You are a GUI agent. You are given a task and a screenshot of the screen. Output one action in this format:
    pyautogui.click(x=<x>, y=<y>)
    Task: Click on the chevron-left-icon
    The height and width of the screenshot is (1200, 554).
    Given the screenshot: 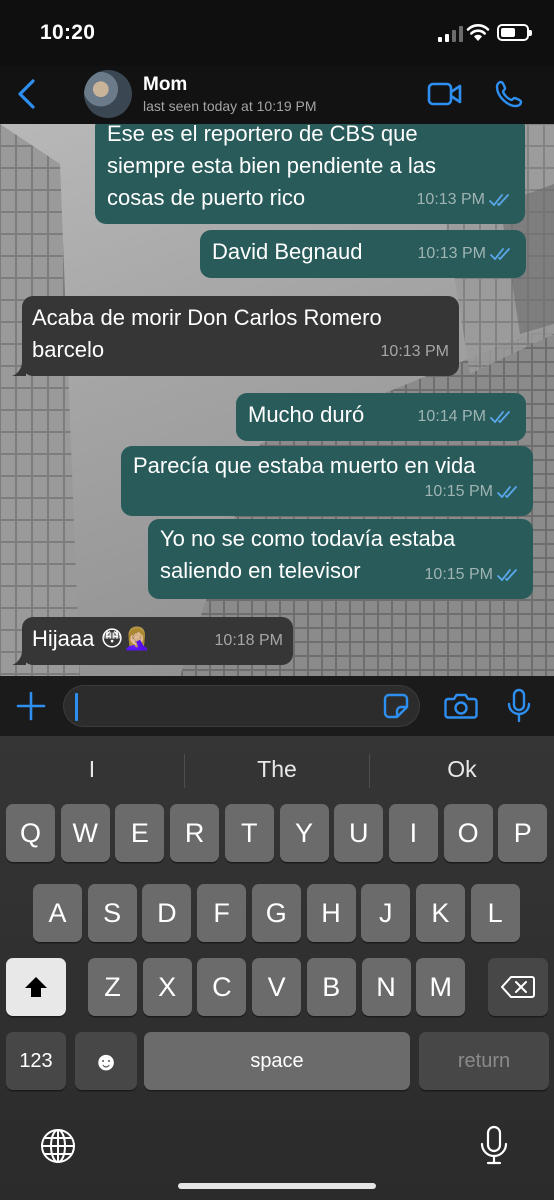 What is the action you would take?
    pyautogui.click(x=26, y=94)
    